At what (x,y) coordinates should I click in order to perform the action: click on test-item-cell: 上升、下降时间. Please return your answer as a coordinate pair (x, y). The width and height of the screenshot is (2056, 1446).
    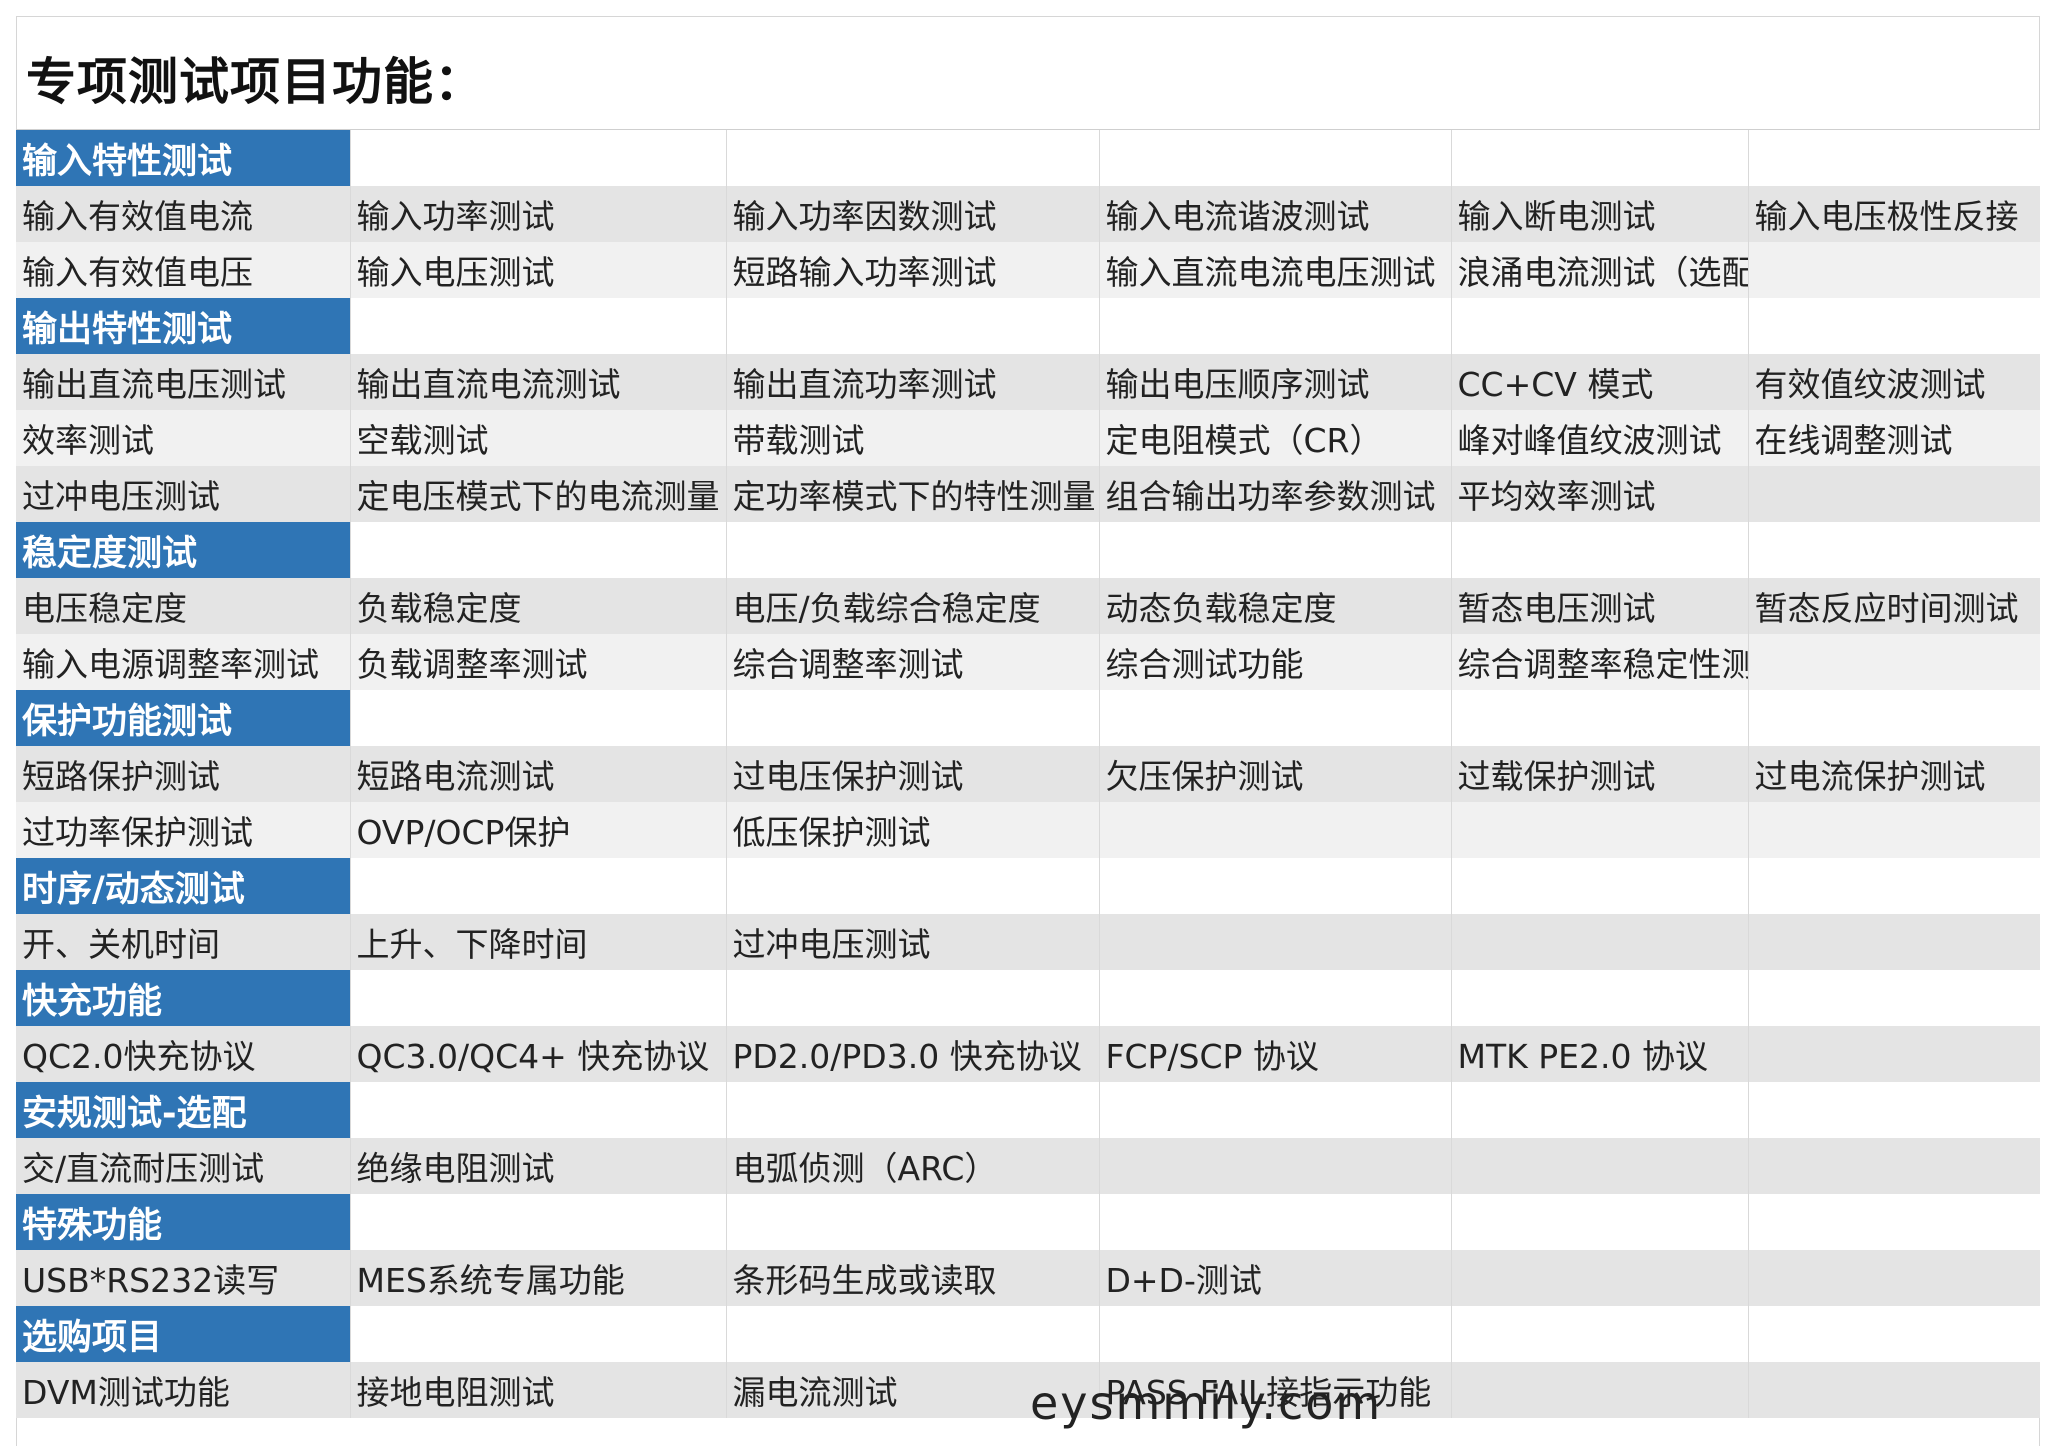
    Looking at the image, I should click on (537, 942).